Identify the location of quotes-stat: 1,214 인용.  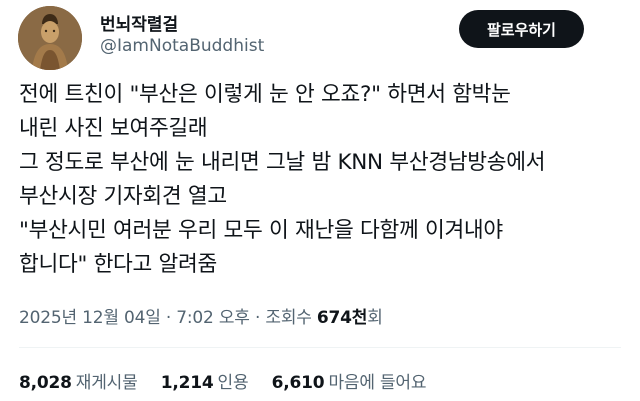
(205, 380).